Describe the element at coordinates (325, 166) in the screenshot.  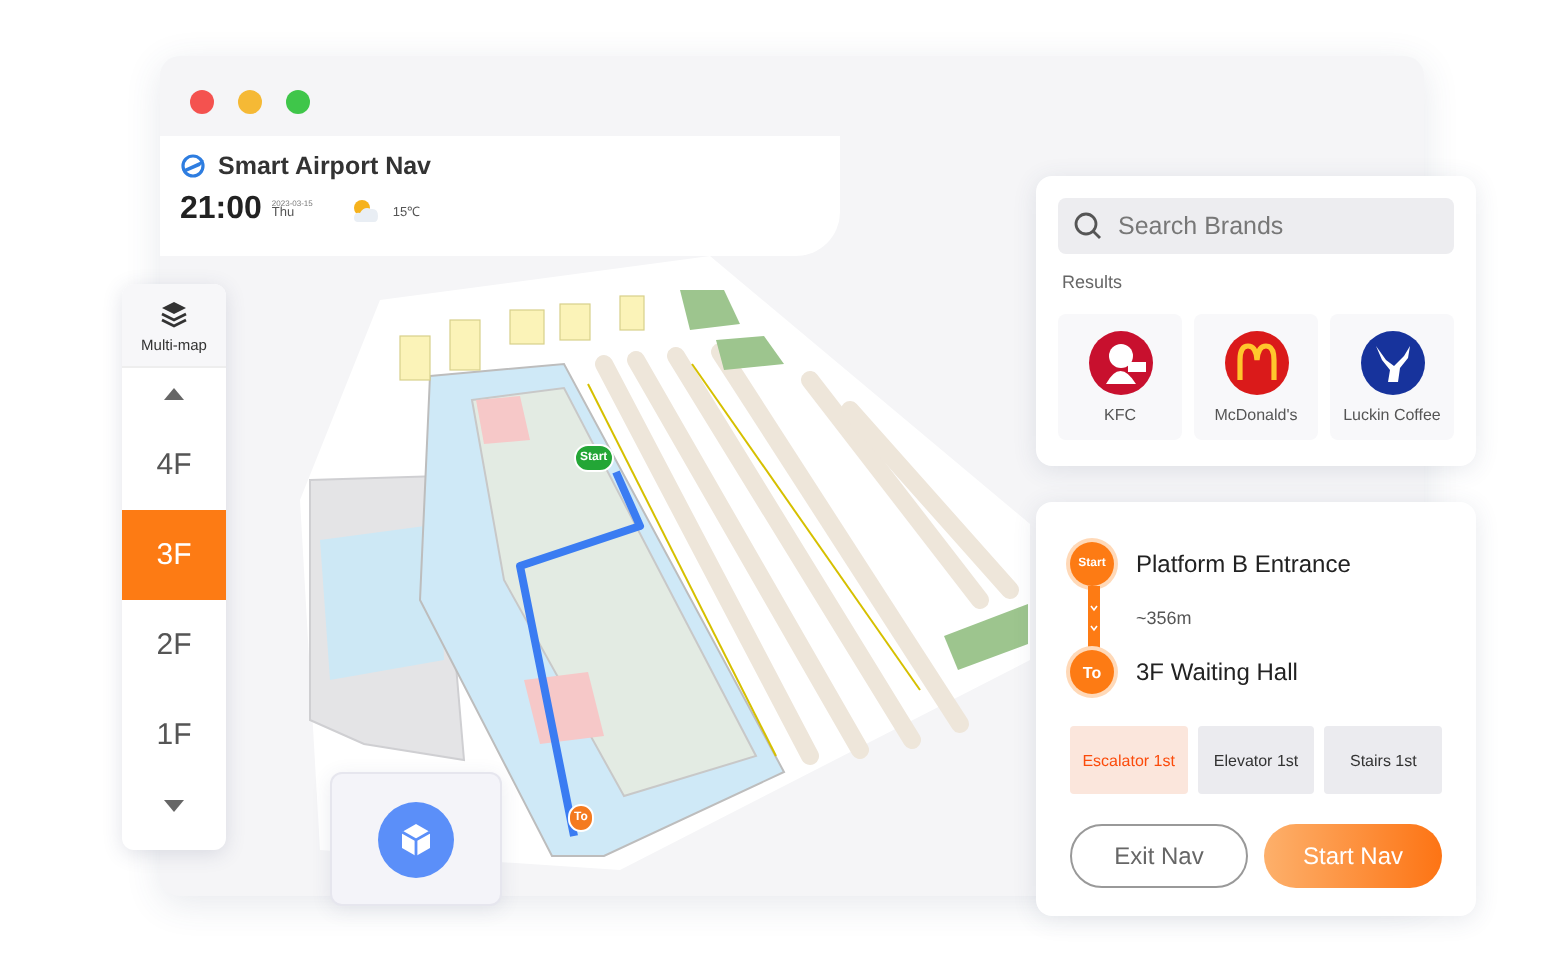
I see `app-title: Smart Airport Nav` at that location.